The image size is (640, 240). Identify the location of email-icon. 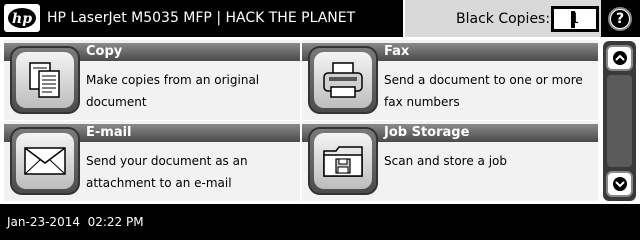
(45, 161).